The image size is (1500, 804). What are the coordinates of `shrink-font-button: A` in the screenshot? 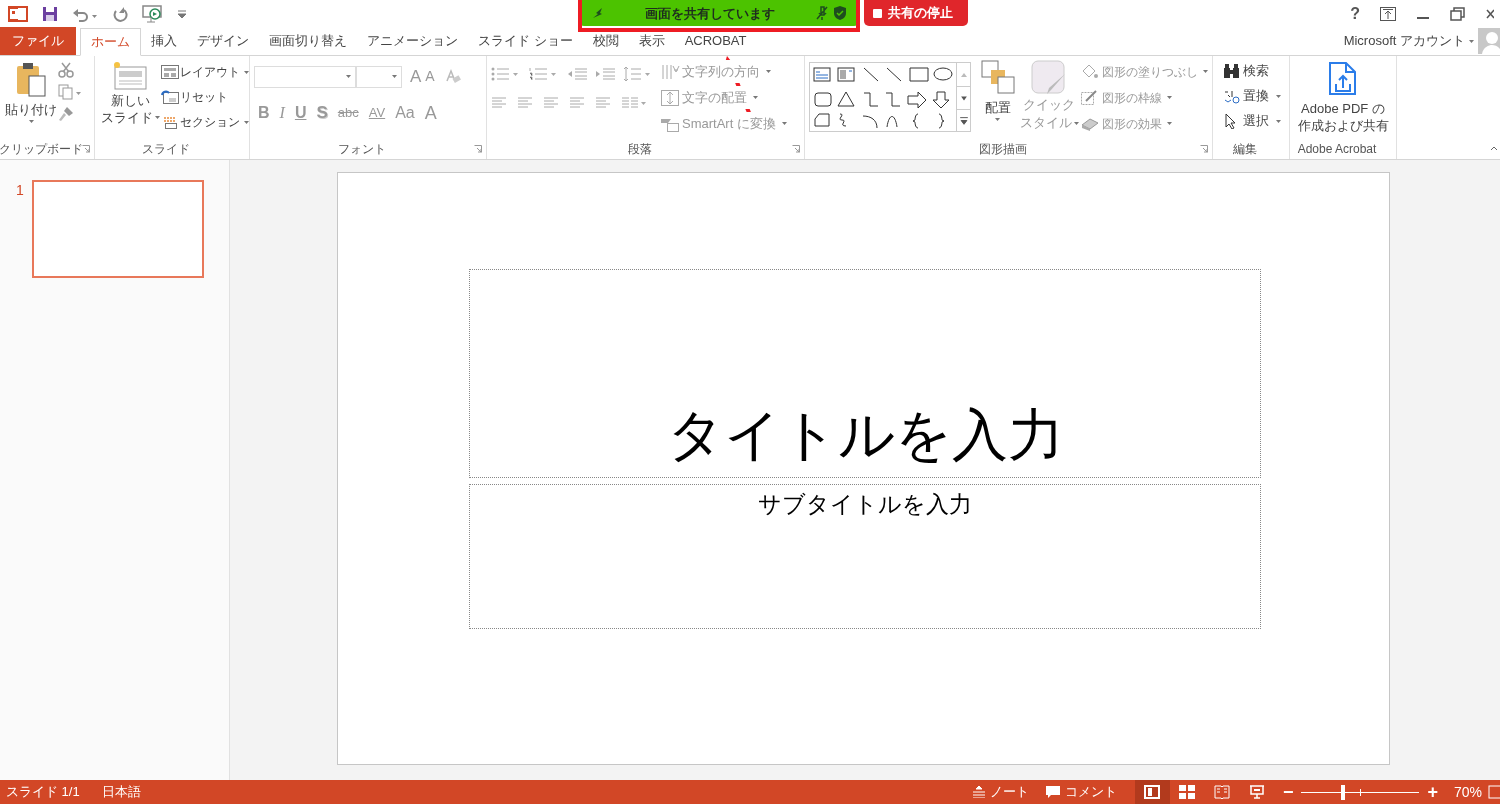 It's located at (430, 77).